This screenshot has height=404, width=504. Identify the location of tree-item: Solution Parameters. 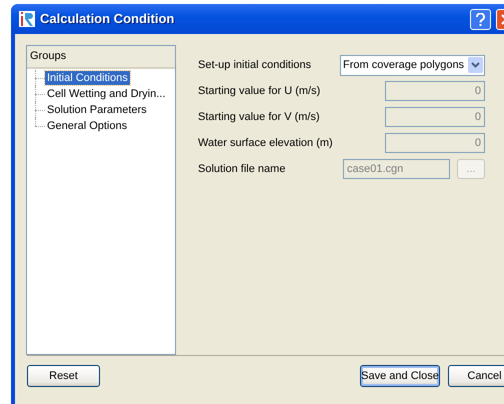
(97, 110).